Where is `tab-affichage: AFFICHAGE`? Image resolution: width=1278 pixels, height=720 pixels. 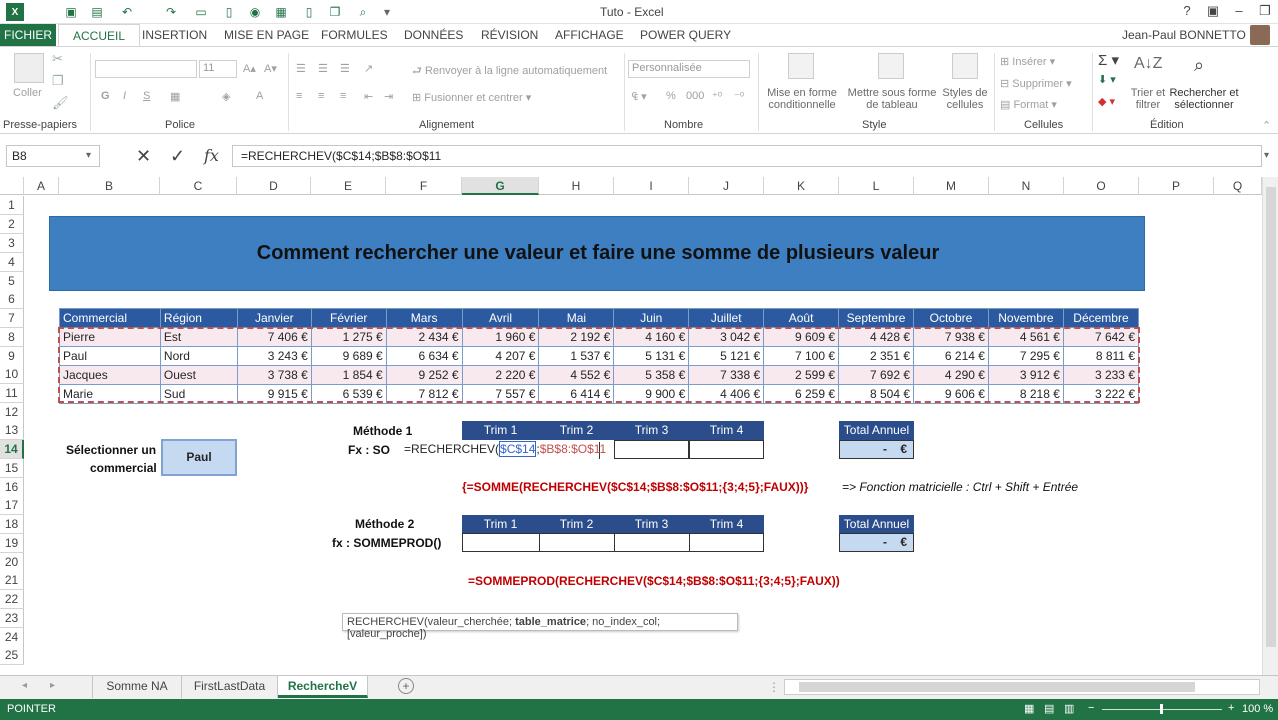
tab-affichage: AFFICHAGE is located at coordinates (589, 35).